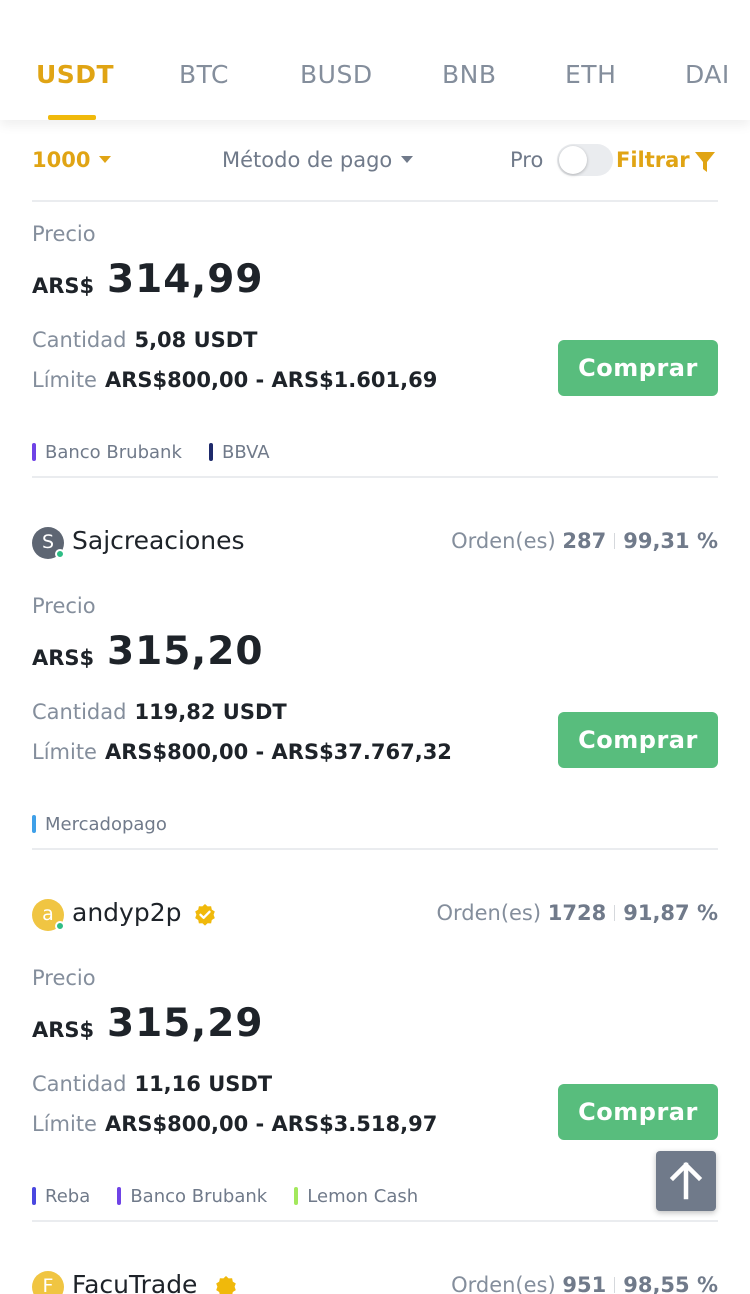  I want to click on scroll-to-top-button, so click(686, 1181).